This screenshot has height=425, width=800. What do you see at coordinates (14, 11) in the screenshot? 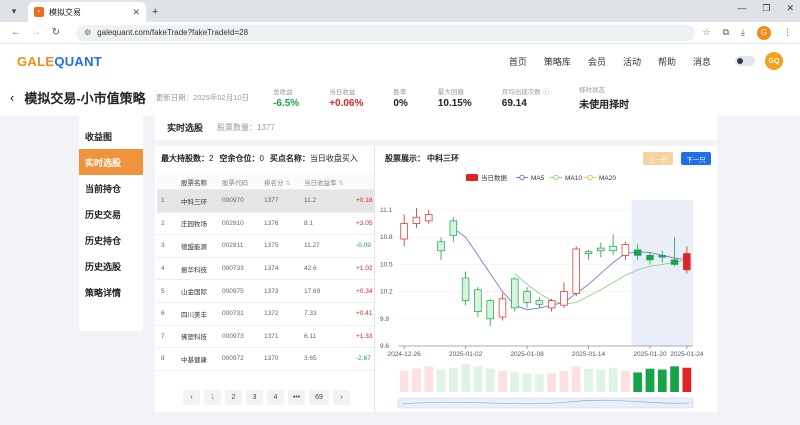
I see `tab-search-icon: ▾` at bounding box center [14, 11].